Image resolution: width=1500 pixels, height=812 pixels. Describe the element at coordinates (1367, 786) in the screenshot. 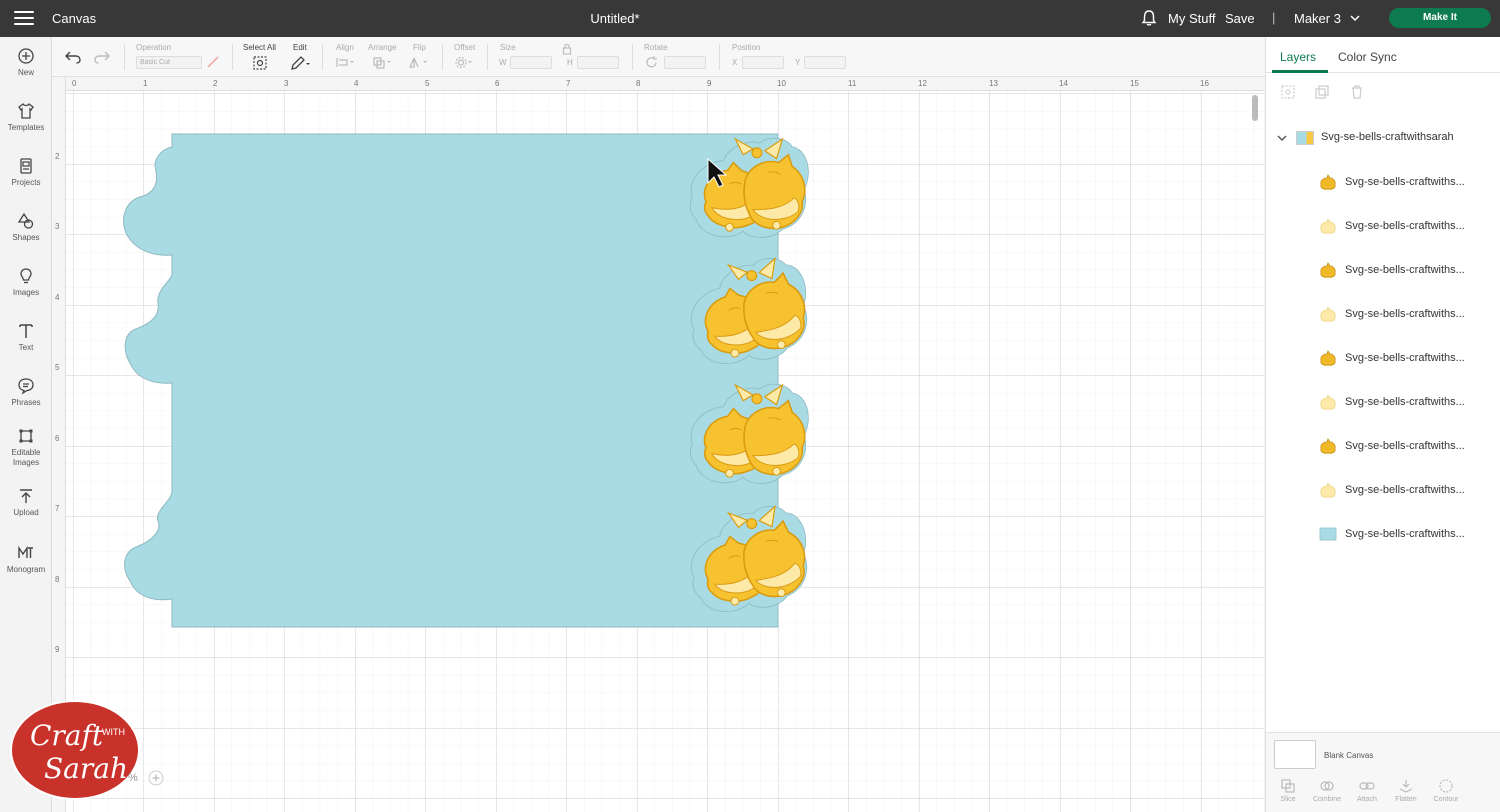

I see `attach-icon` at that location.